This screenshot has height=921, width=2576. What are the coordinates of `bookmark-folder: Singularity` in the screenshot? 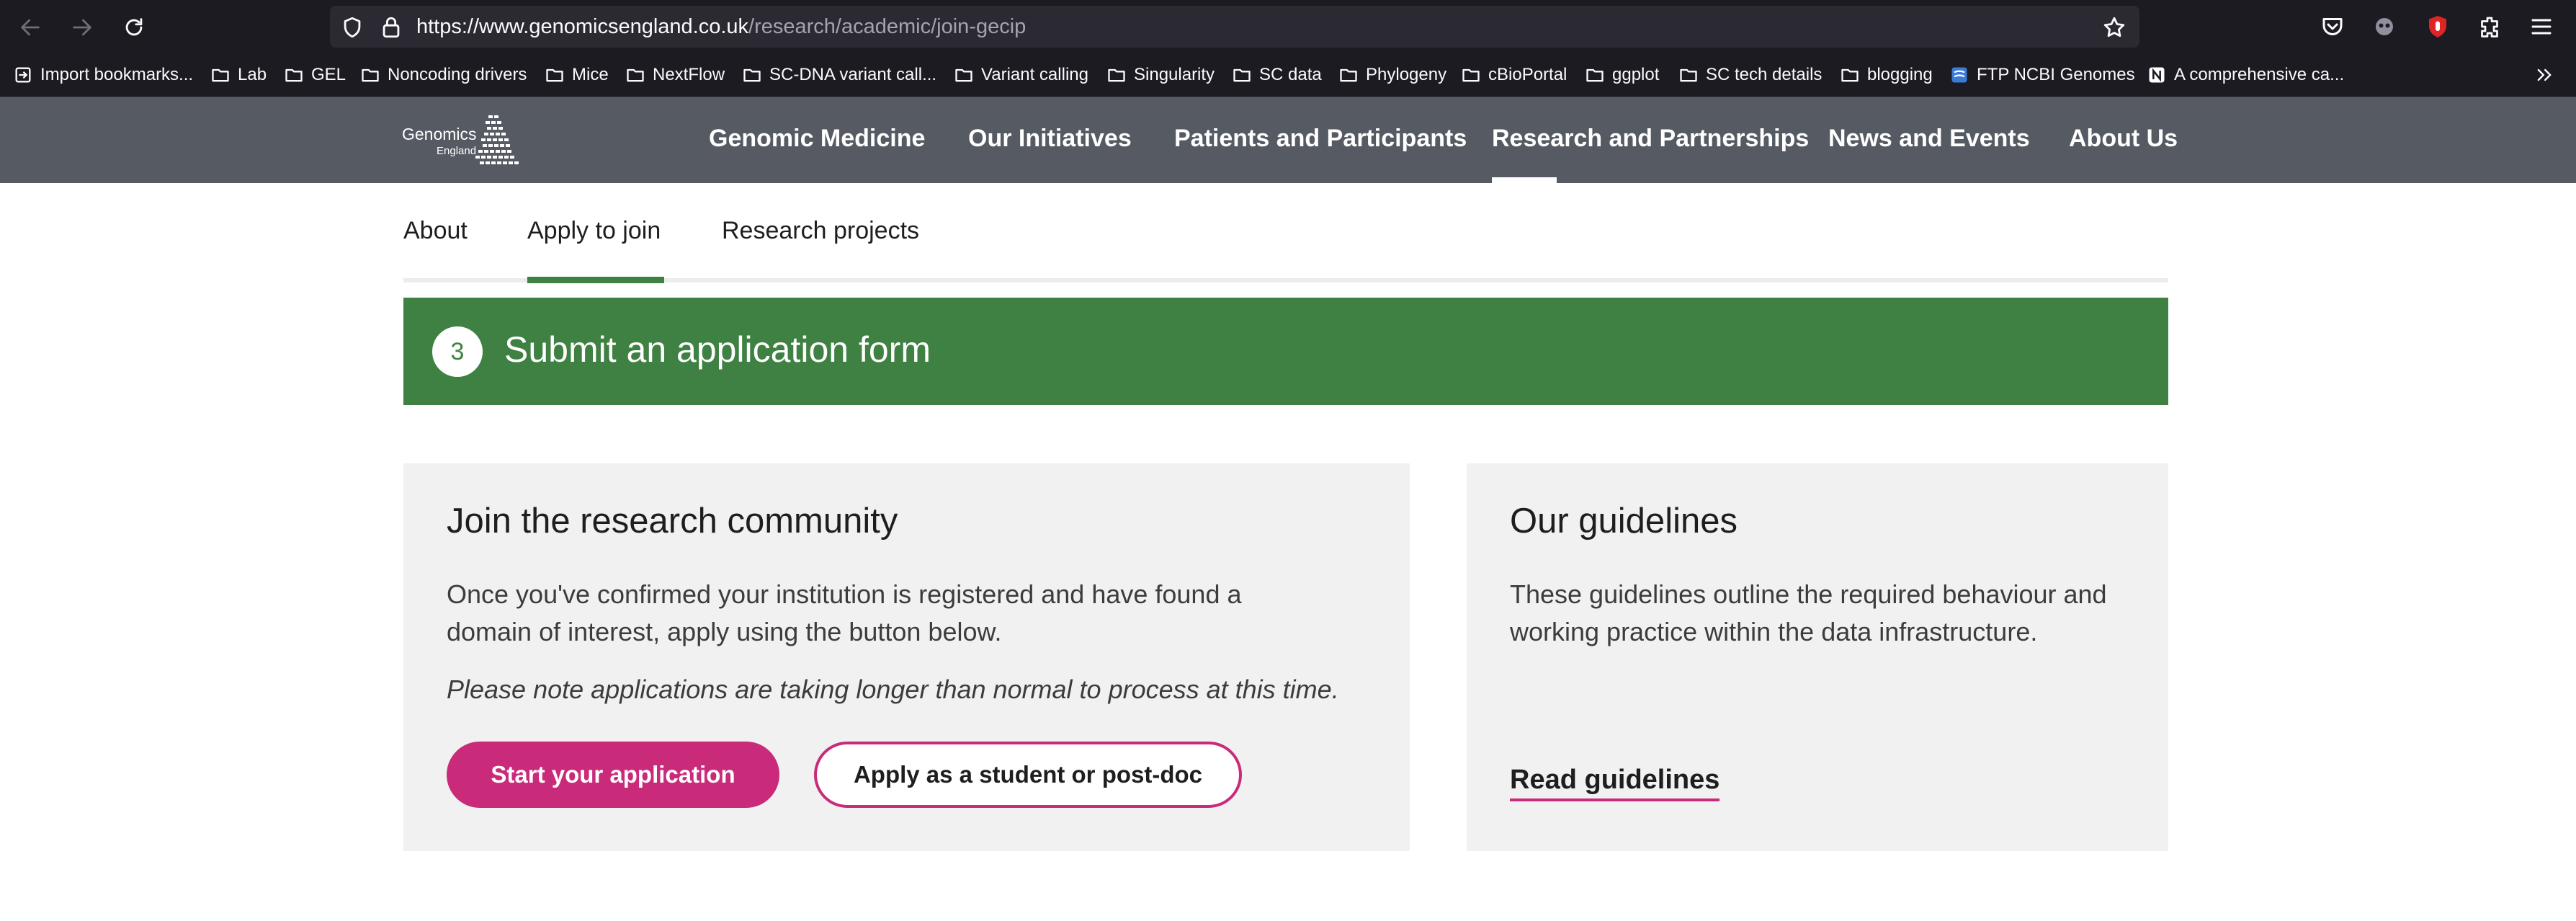 It's located at (1160, 75).